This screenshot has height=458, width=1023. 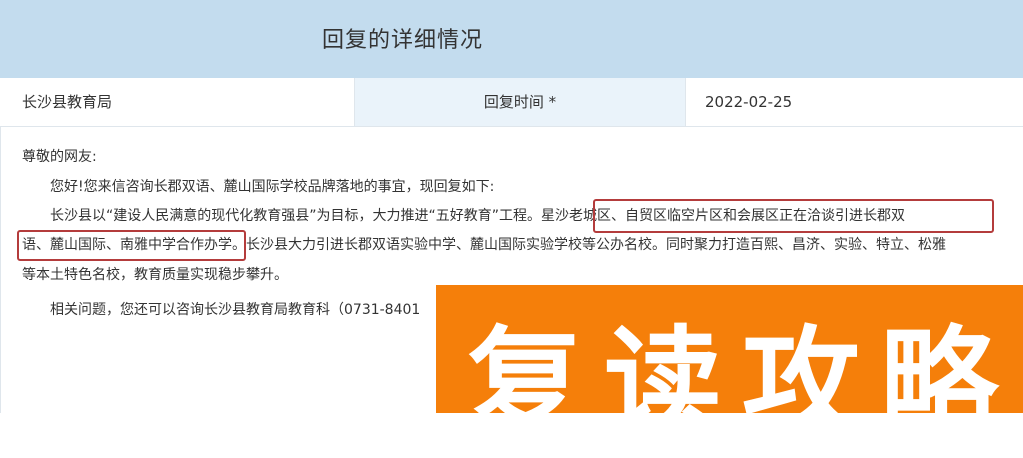 I want to click on reply-paragraph: 等本土特色名校，教育质量实现稳步攀升。, so click(x=155, y=275).